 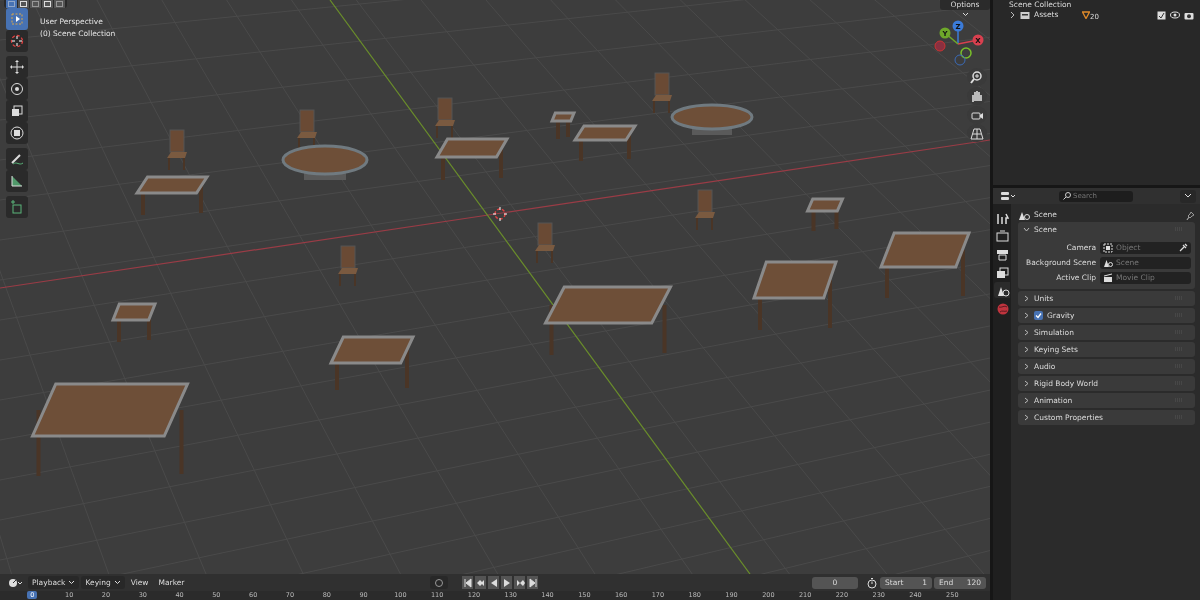 I want to click on search-icon, so click(x=1067, y=196).